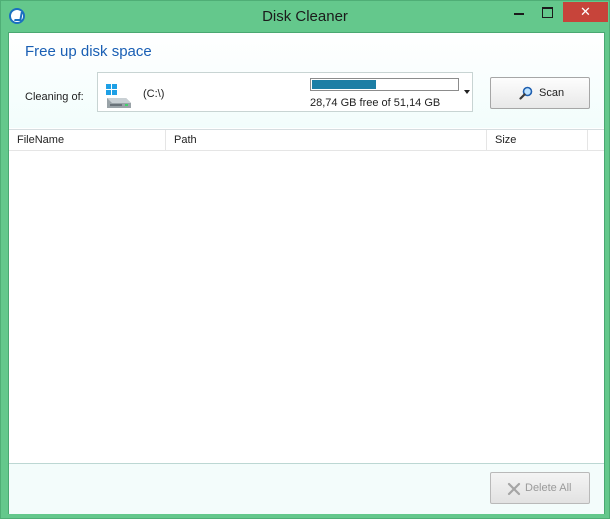 Image resolution: width=610 pixels, height=519 pixels. Describe the element at coordinates (384, 84) in the screenshot. I see `drive-usage-bar` at that location.